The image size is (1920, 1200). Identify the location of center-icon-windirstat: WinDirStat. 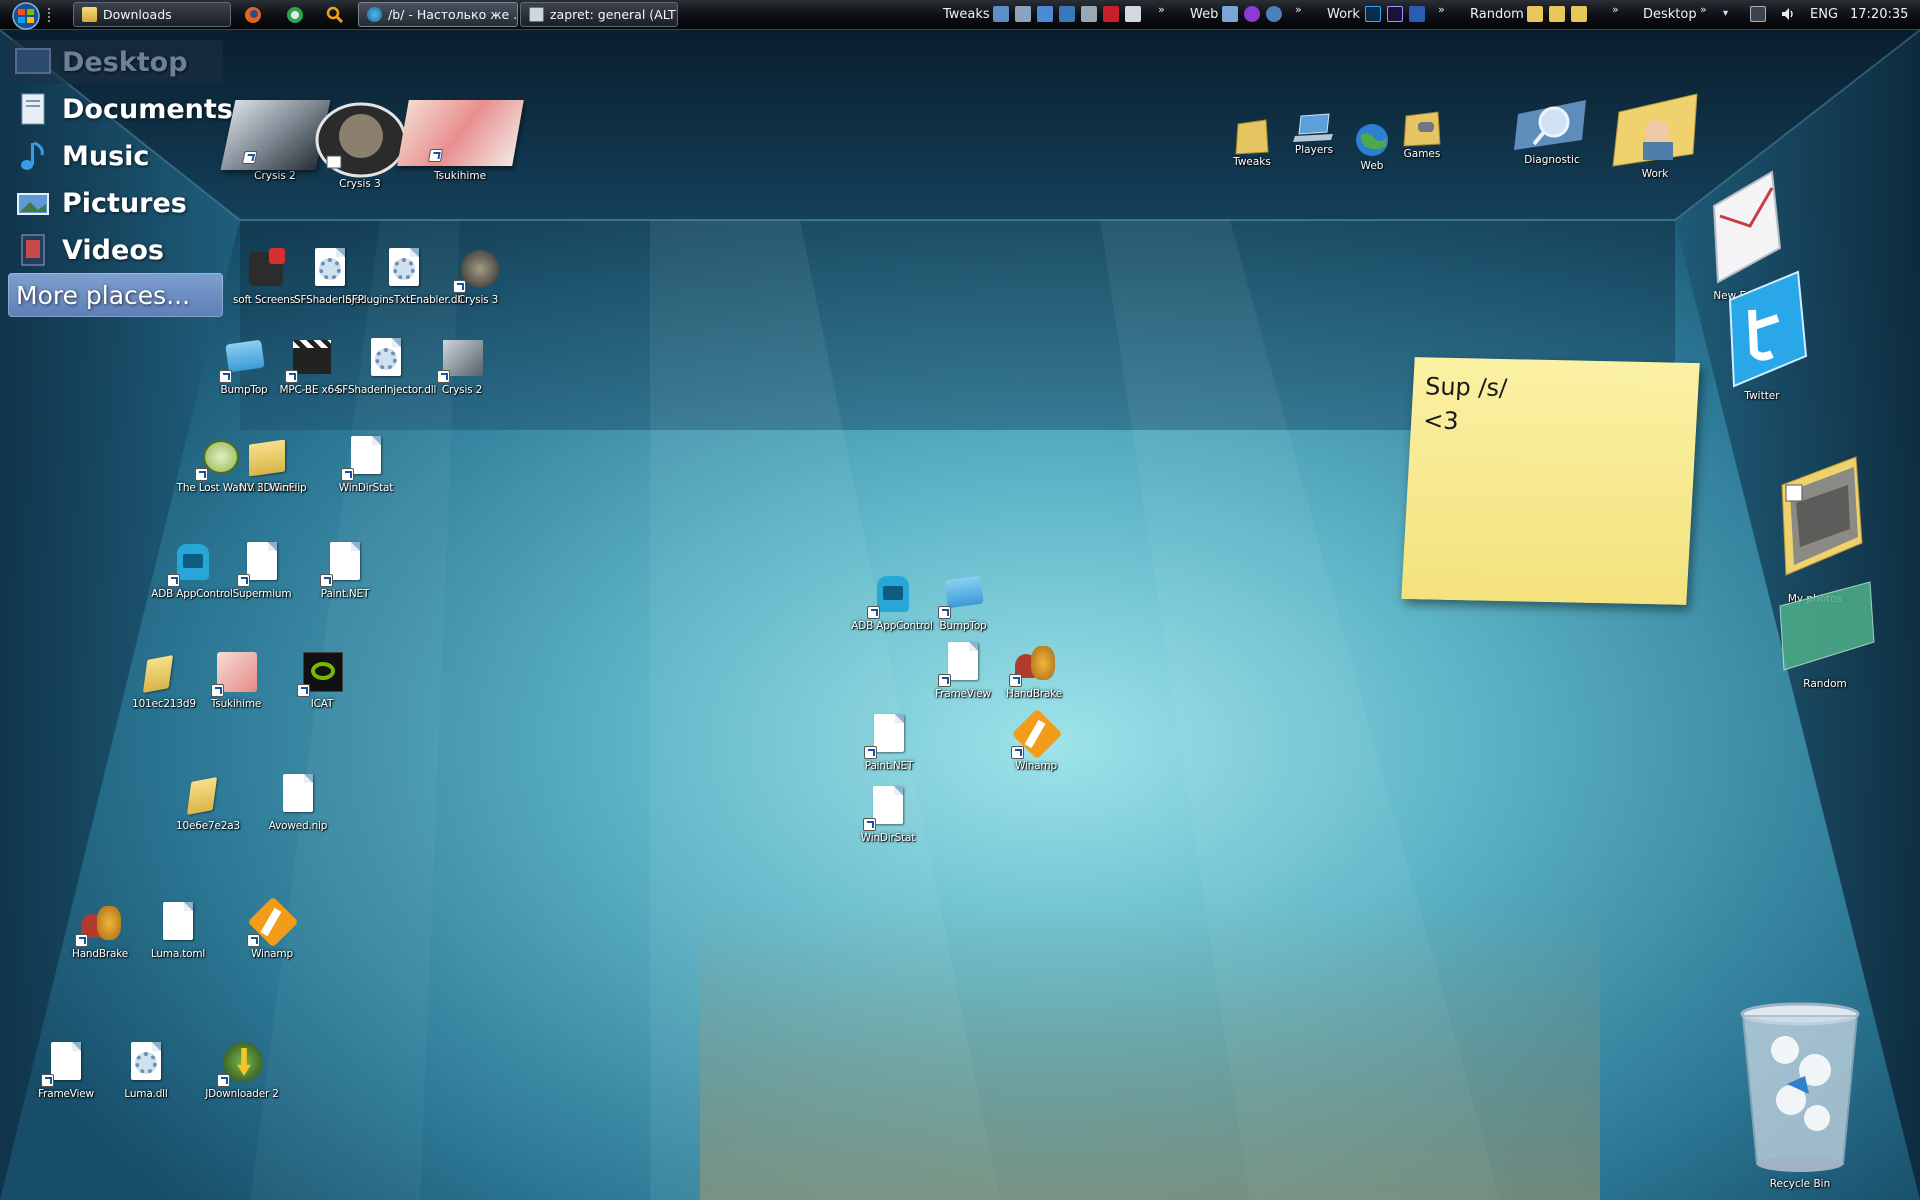
(888, 814).